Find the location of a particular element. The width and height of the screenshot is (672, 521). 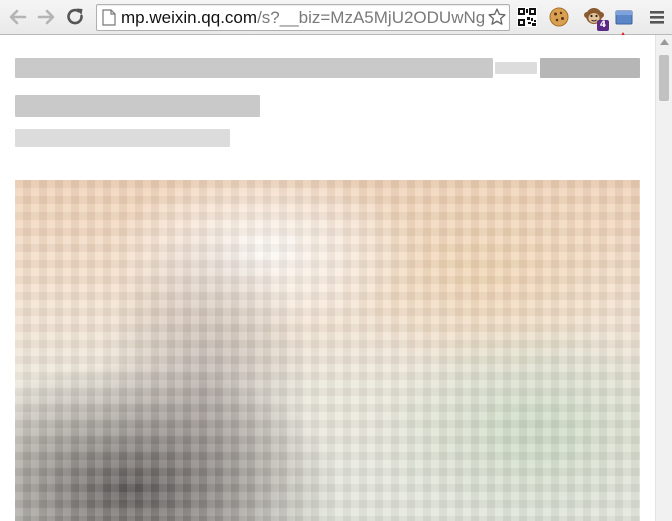

scrollbar-thumb is located at coordinates (664, 78).